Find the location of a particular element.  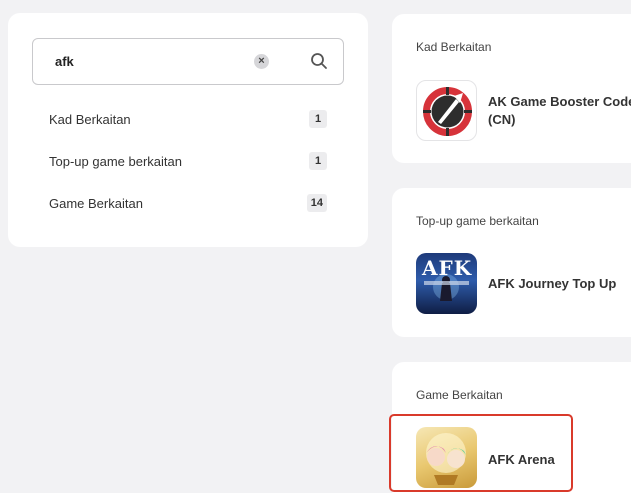

category-label: Top-up game berkaitan is located at coordinates (115, 161).